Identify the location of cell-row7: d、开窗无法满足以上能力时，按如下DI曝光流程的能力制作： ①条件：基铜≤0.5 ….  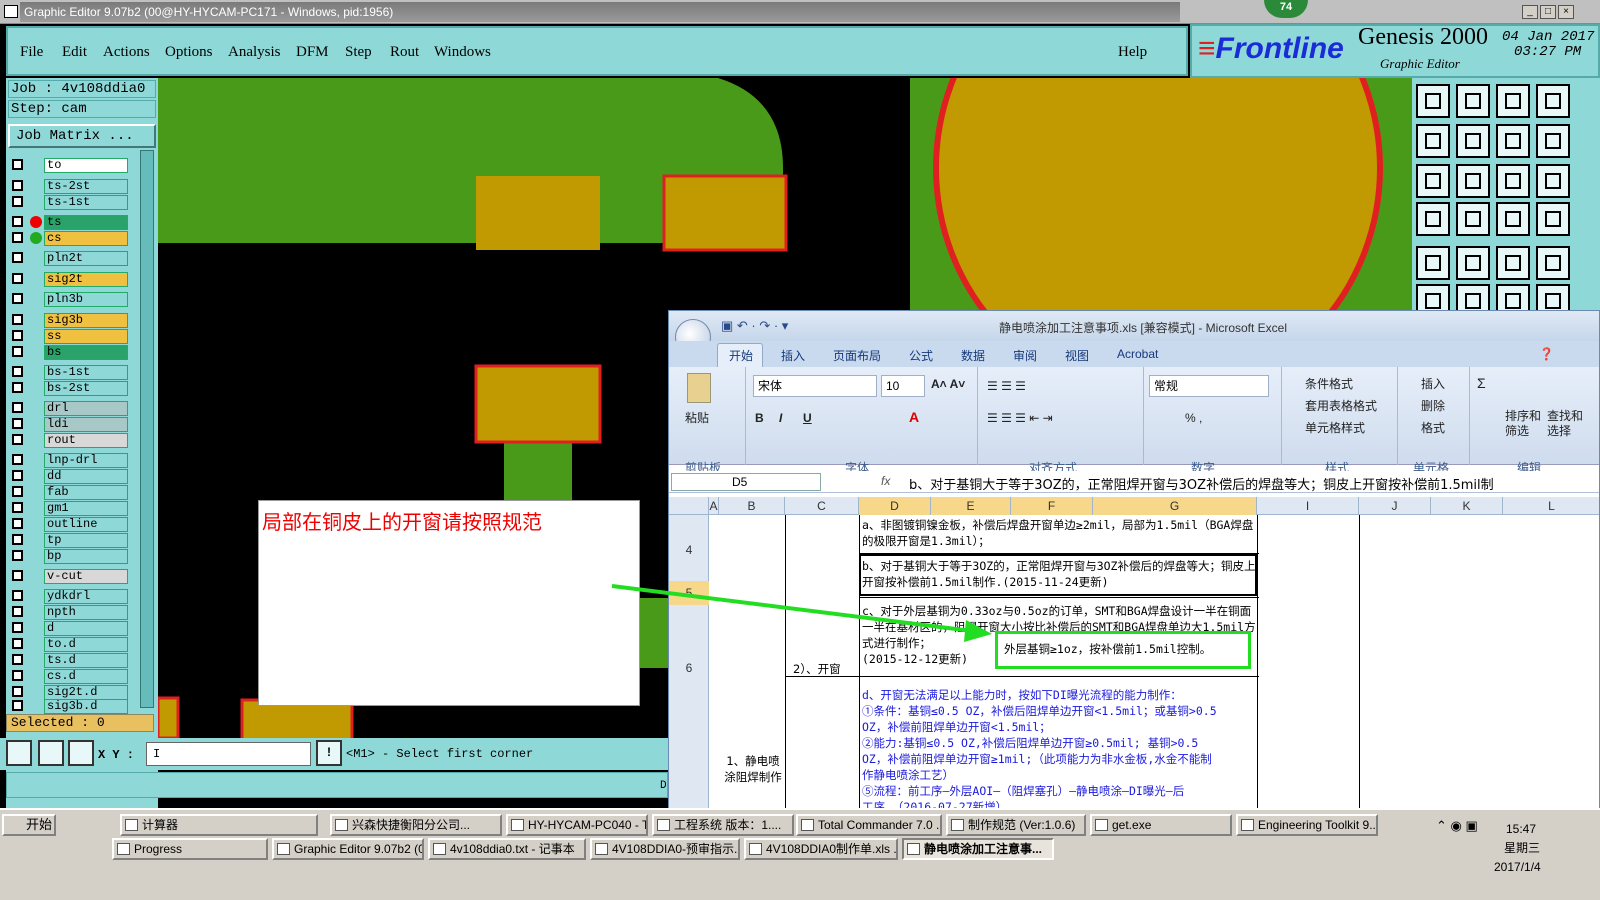
(1060, 748).